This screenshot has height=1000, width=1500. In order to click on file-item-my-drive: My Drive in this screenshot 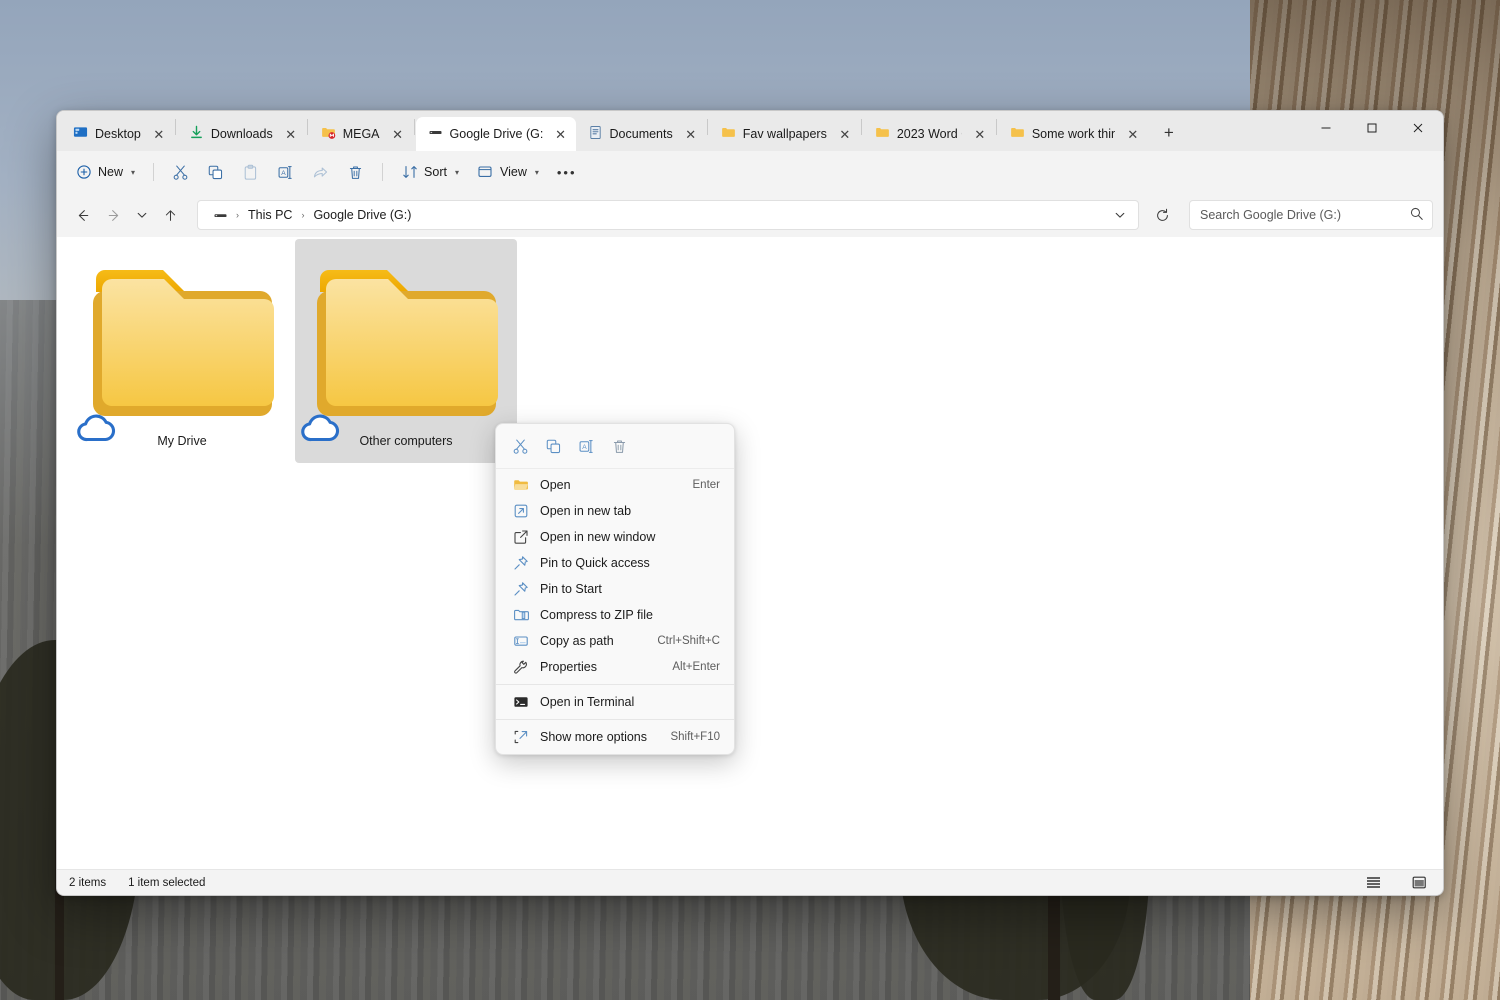, I will do `click(182, 351)`.